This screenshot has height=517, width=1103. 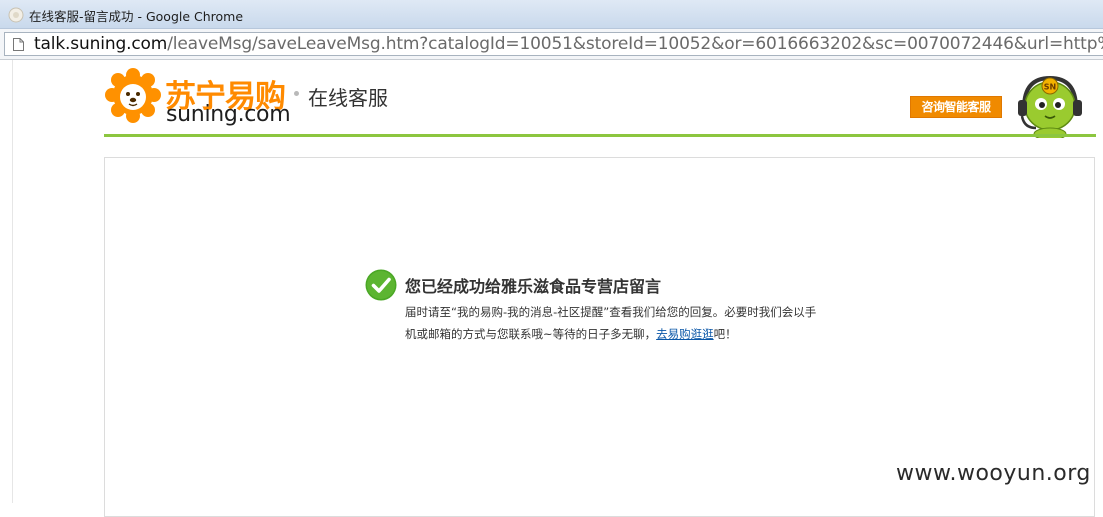 I want to click on message-line-1: 届时请至“我的易购-我的消息-社区提醒”查看我们给您的回复。必要时我们会以手, so click(x=611, y=312).